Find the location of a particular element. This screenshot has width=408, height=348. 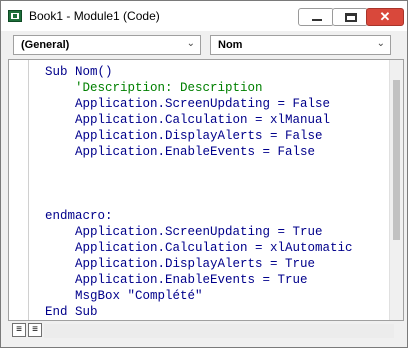

code-line: End Sub is located at coordinates (199, 312).